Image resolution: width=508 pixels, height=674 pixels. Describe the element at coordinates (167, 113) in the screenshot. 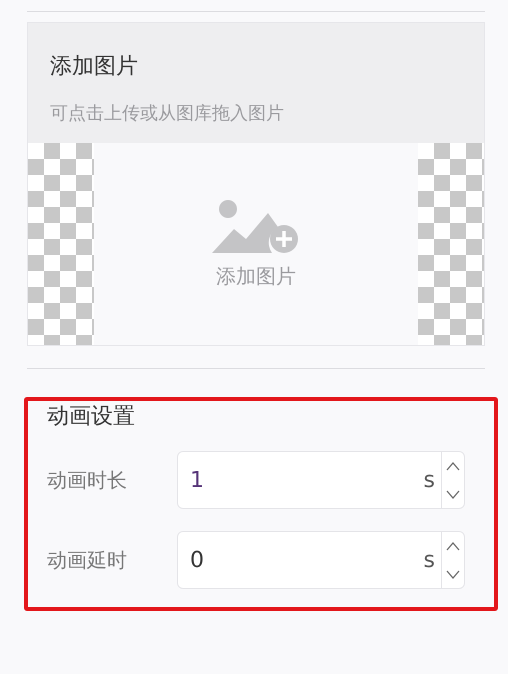

I see `upload-hint: 可点击上传或从图库拖入图片` at that location.